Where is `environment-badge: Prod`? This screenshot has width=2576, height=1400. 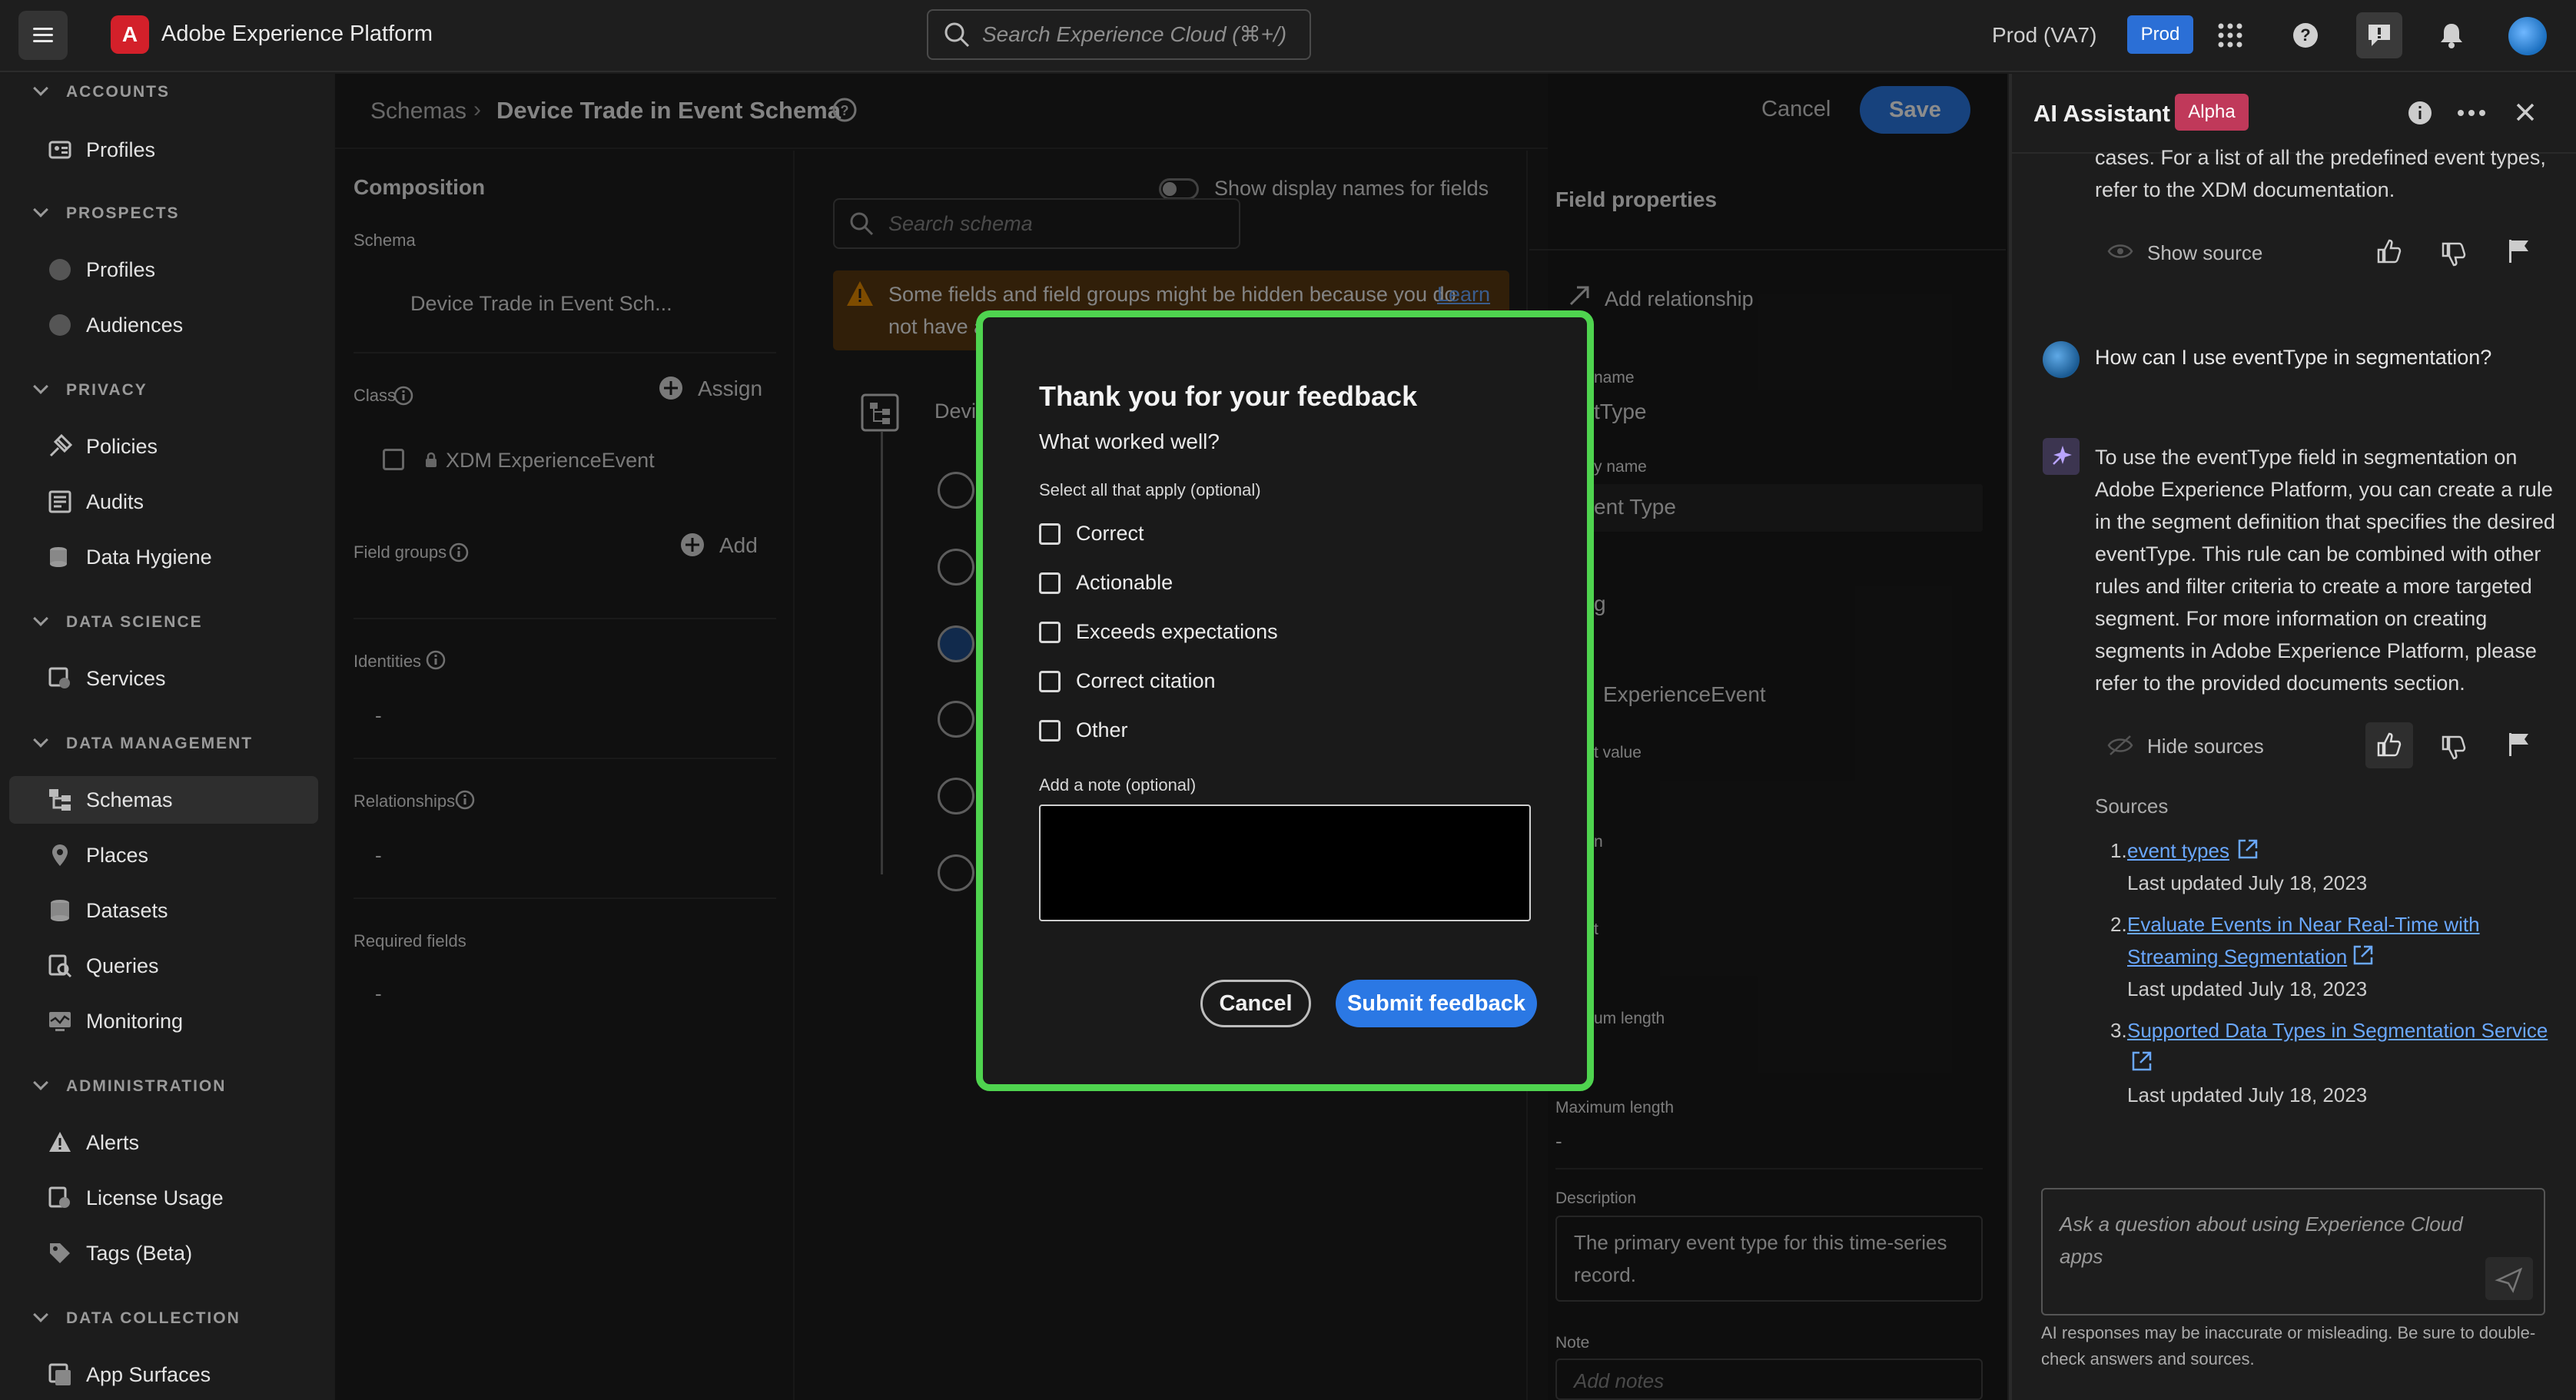
environment-badge: Prod is located at coordinates (2160, 34).